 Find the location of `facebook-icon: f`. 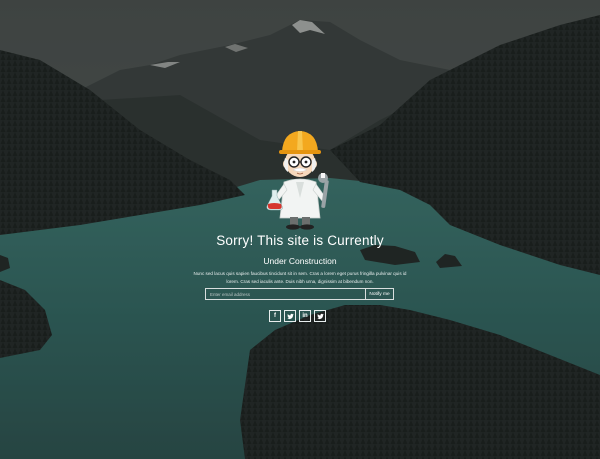

facebook-icon: f is located at coordinates (275, 316).